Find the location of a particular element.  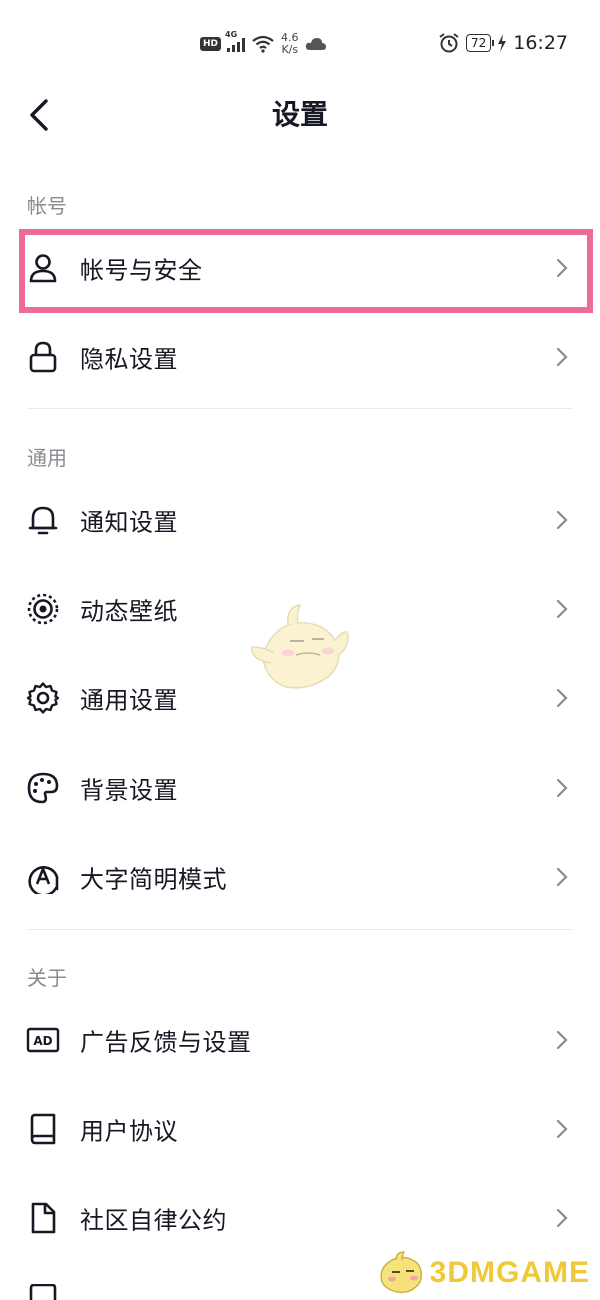

large-text-icon is located at coordinates (43, 880).